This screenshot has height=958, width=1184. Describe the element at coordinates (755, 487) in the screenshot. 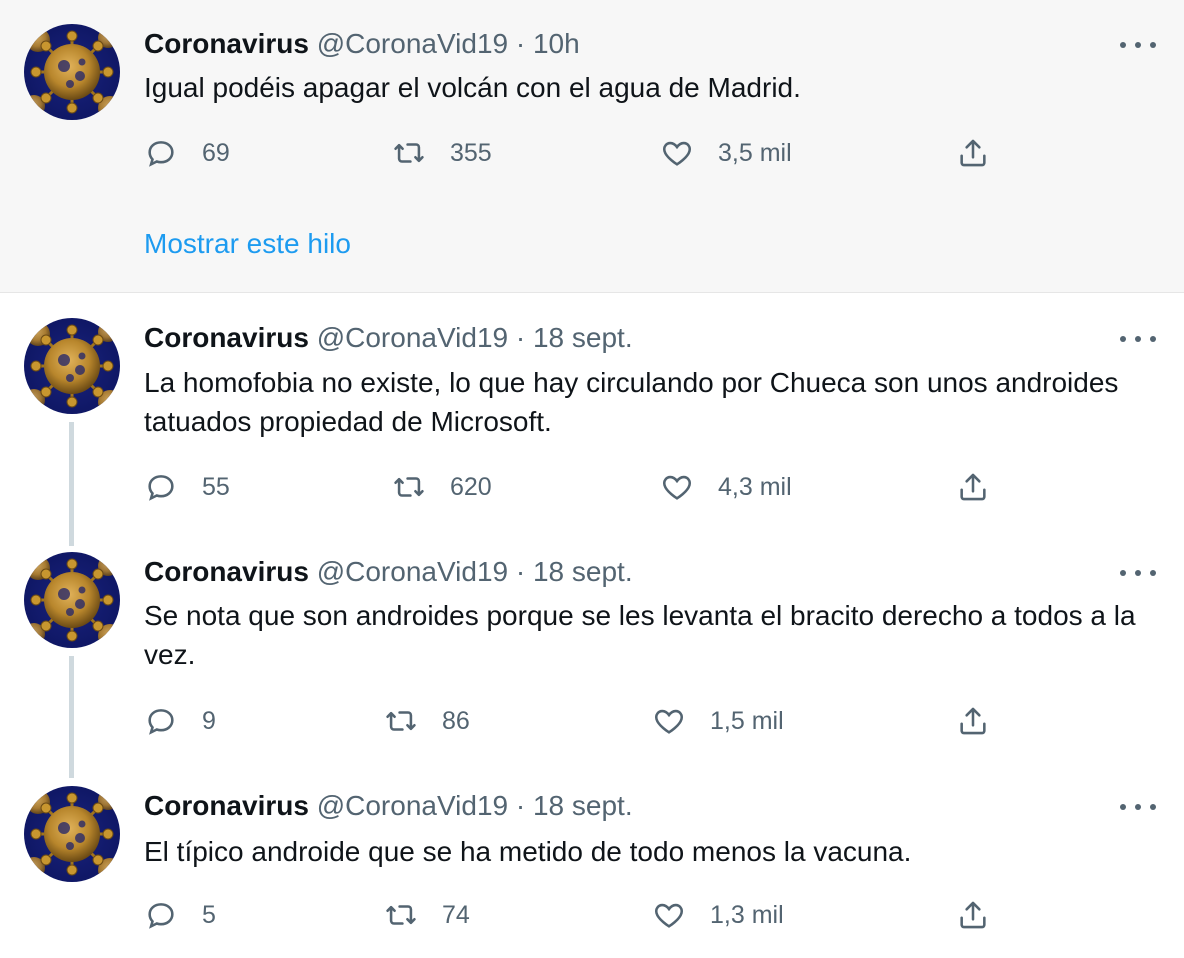

I see `like-count: 4,3 mil` at that location.